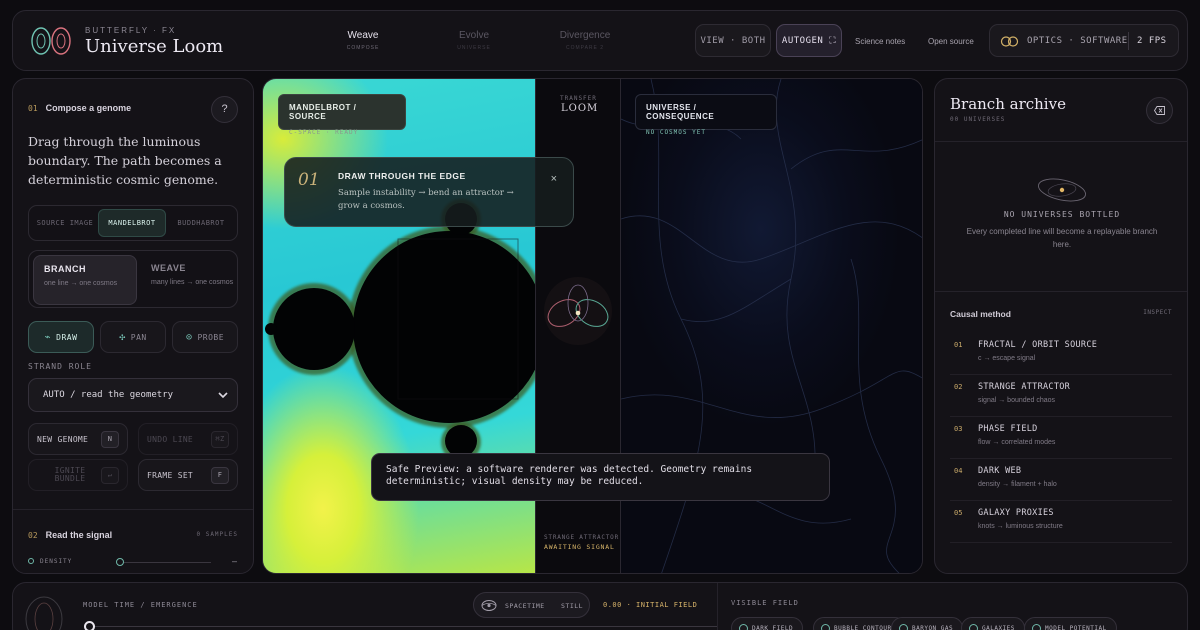 This screenshot has height=630, width=1200. What do you see at coordinates (1128, 41) in the screenshot?
I see `optics-divider` at bounding box center [1128, 41].